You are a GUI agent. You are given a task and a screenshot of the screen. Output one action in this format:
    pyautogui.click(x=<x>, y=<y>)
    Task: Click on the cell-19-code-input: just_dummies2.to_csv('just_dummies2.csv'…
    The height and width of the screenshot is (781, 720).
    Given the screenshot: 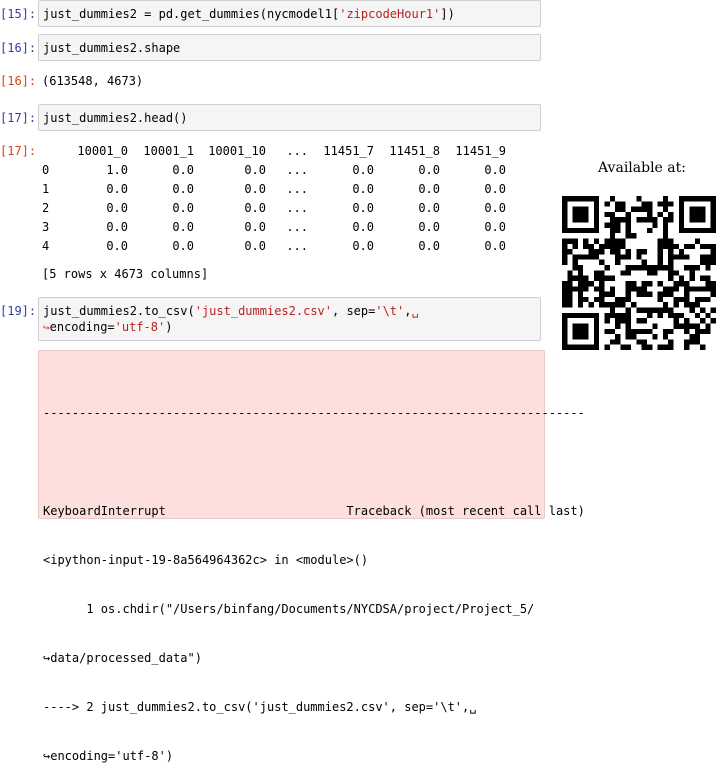 What is the action you would take?
    pyautogui.click(x=289, y=319)
    